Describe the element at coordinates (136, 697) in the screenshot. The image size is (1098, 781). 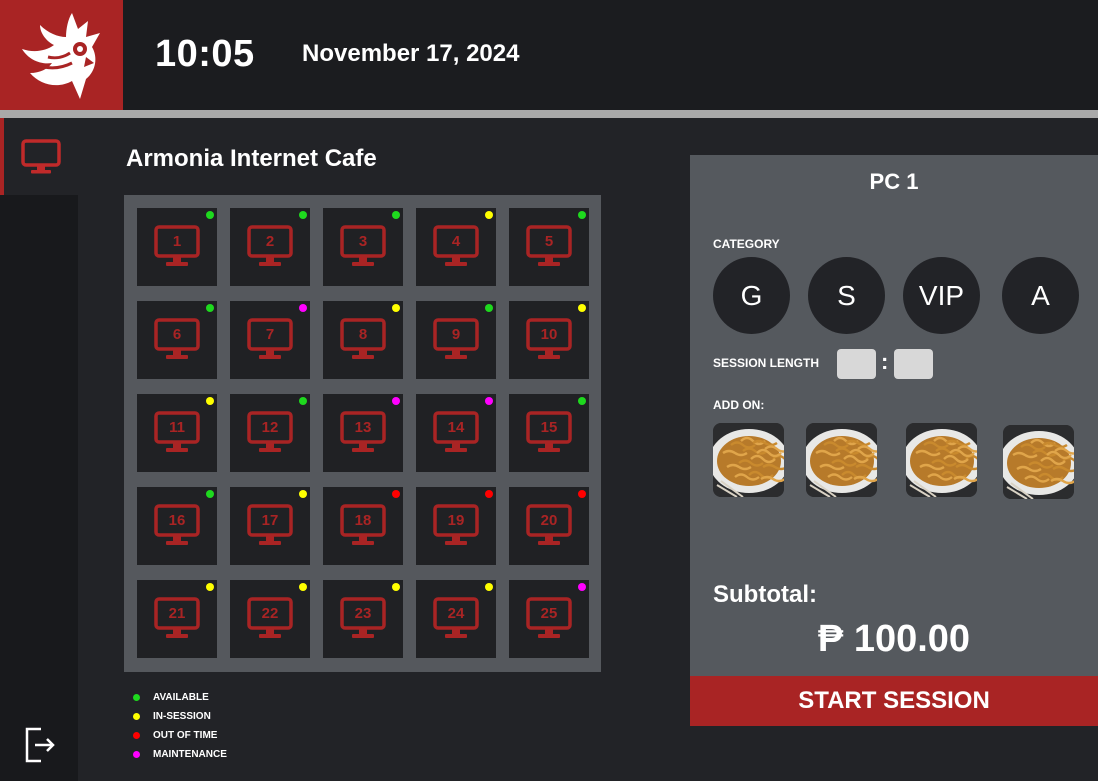
I see `legend-dot-available` at that location.